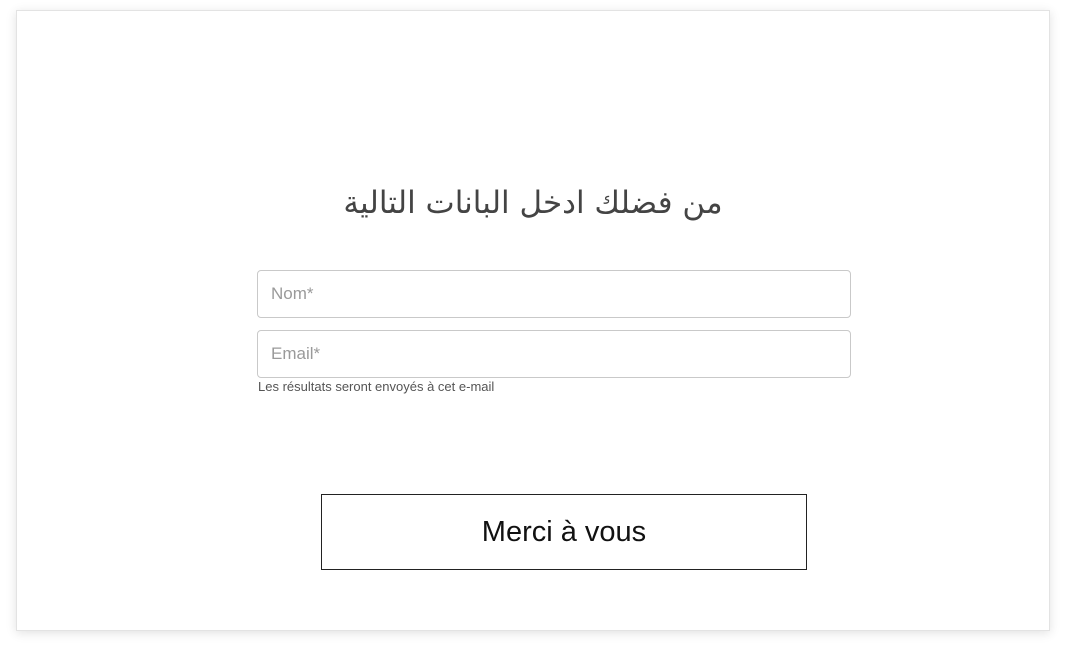 Image resolution: width=1067 pixels, height=652 pixels. What do you see at coordinates (554, 294) in the screenshot?
I see `name-input` at bounding box center [554, 294].